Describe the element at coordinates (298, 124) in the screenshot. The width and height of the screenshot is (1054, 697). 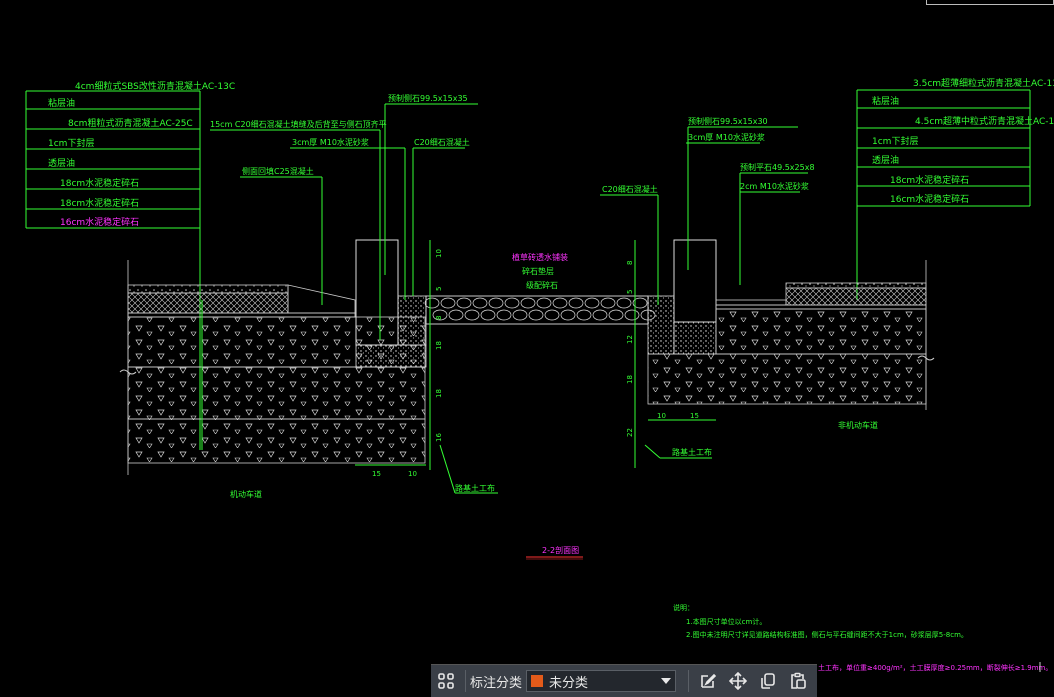
I see `callout-c20-base: 15cm C20细石混凝土填缝及后背至与侧石顶齐平` at that location.